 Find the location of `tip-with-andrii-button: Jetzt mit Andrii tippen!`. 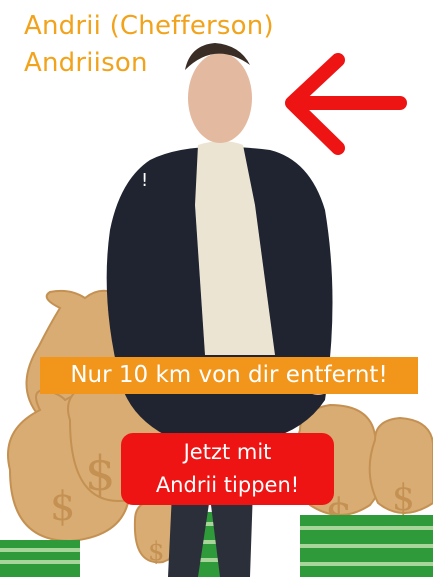

tip-with-andrii-button: Jetzt mit Andrii tippen! is located at coordinates (227, 469).